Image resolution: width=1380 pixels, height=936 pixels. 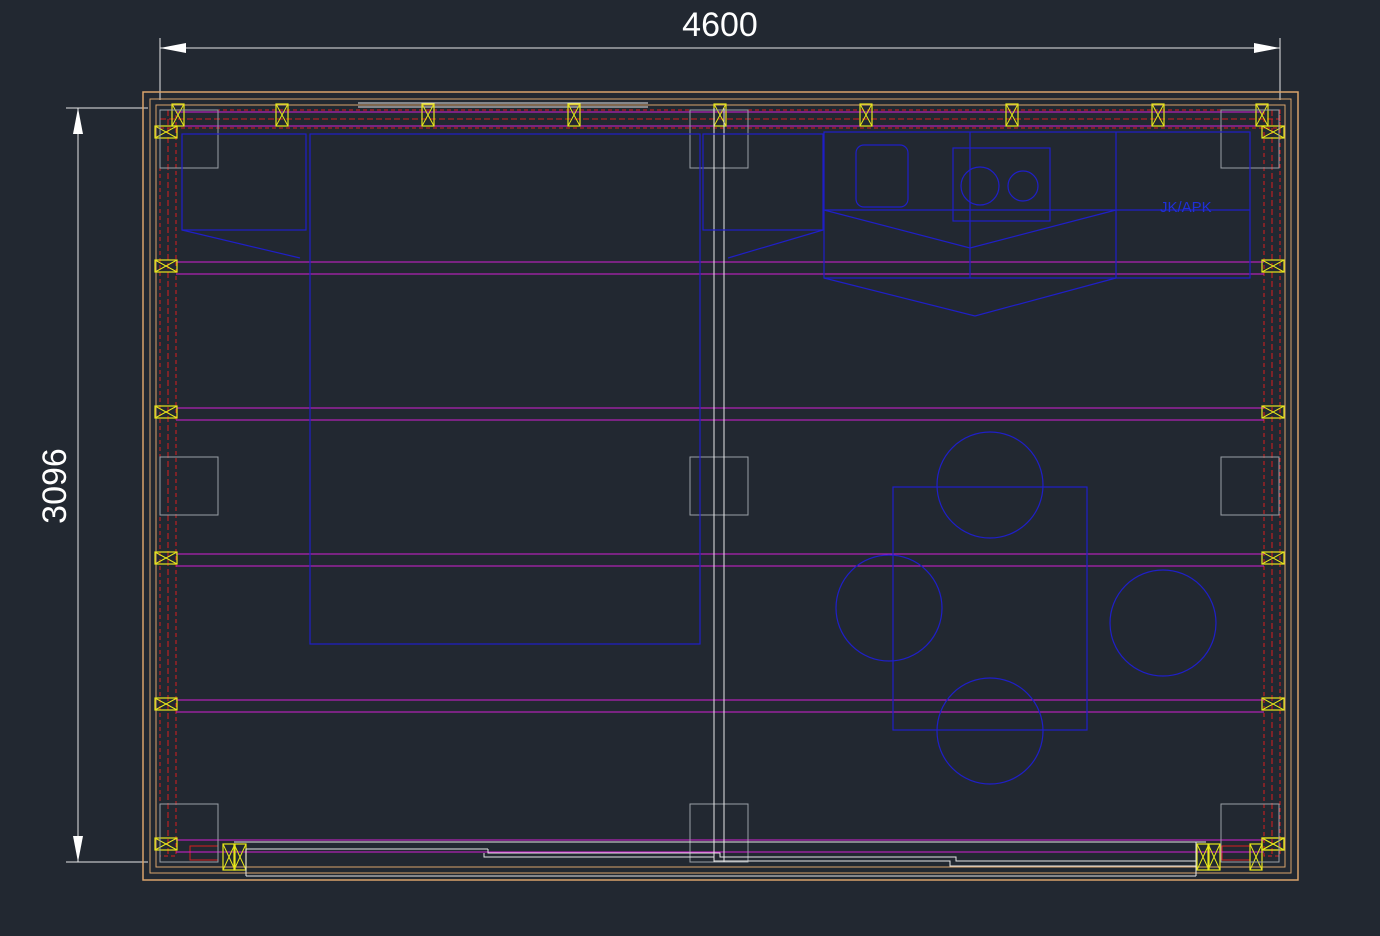 I want to click on center-partition, so click(x=719, y=485).